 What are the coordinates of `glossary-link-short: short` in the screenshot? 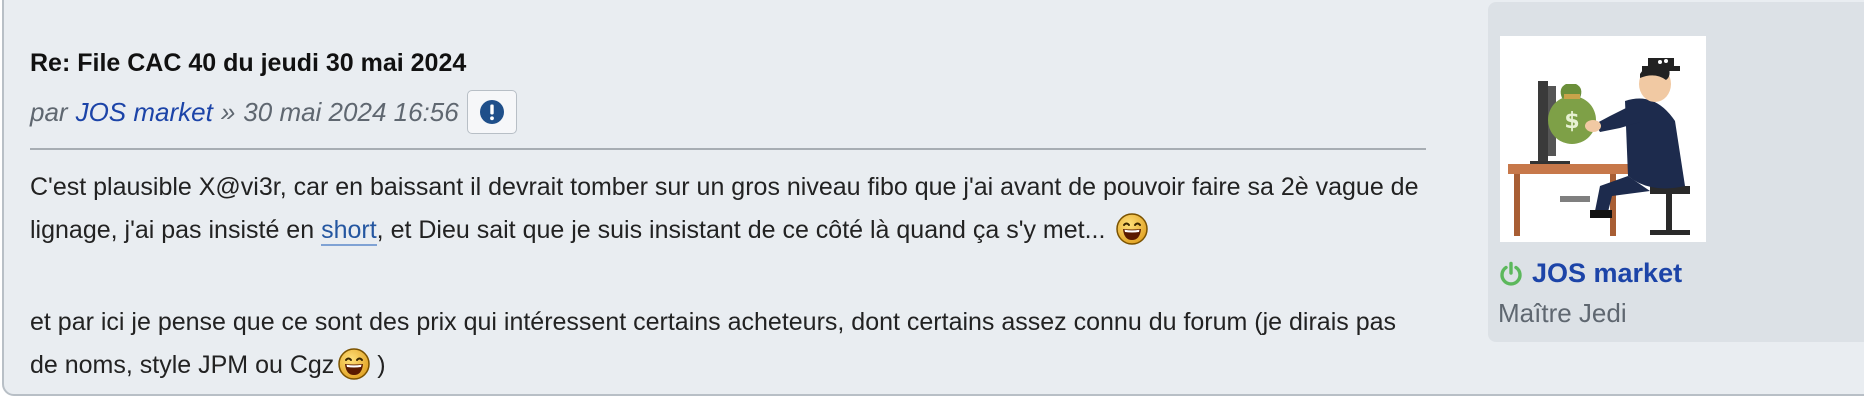 It's located at (349, 231).